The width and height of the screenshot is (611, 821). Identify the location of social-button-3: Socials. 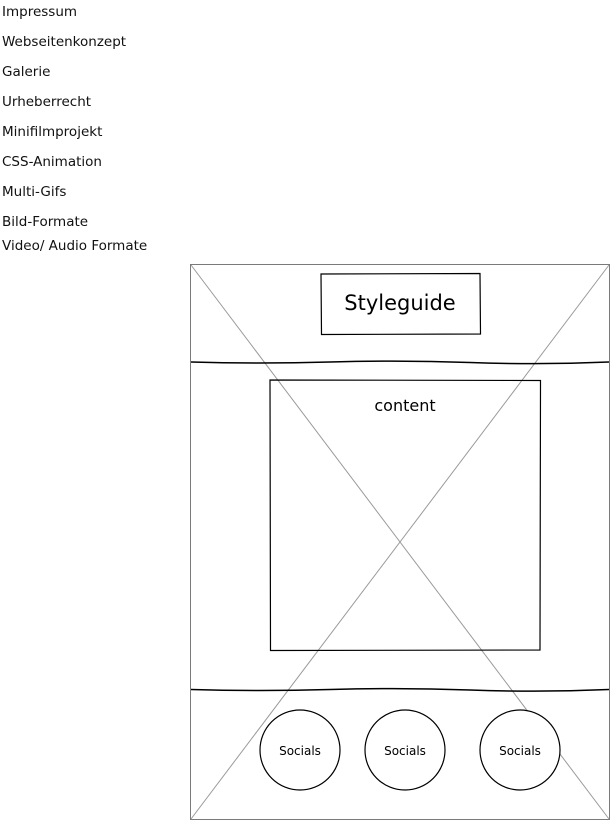
(520, 750).